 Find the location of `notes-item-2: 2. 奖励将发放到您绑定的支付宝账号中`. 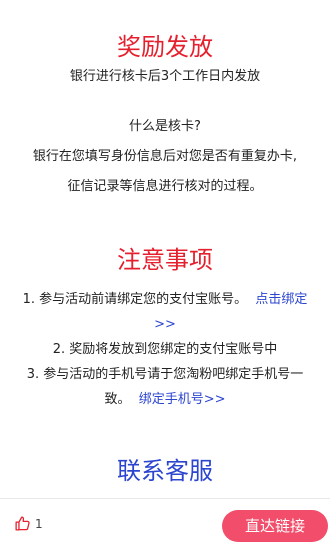

notes-item-2: 2. 奖励将发放到您绑定的支付宝账号中 is located at coordinates (165, 349).